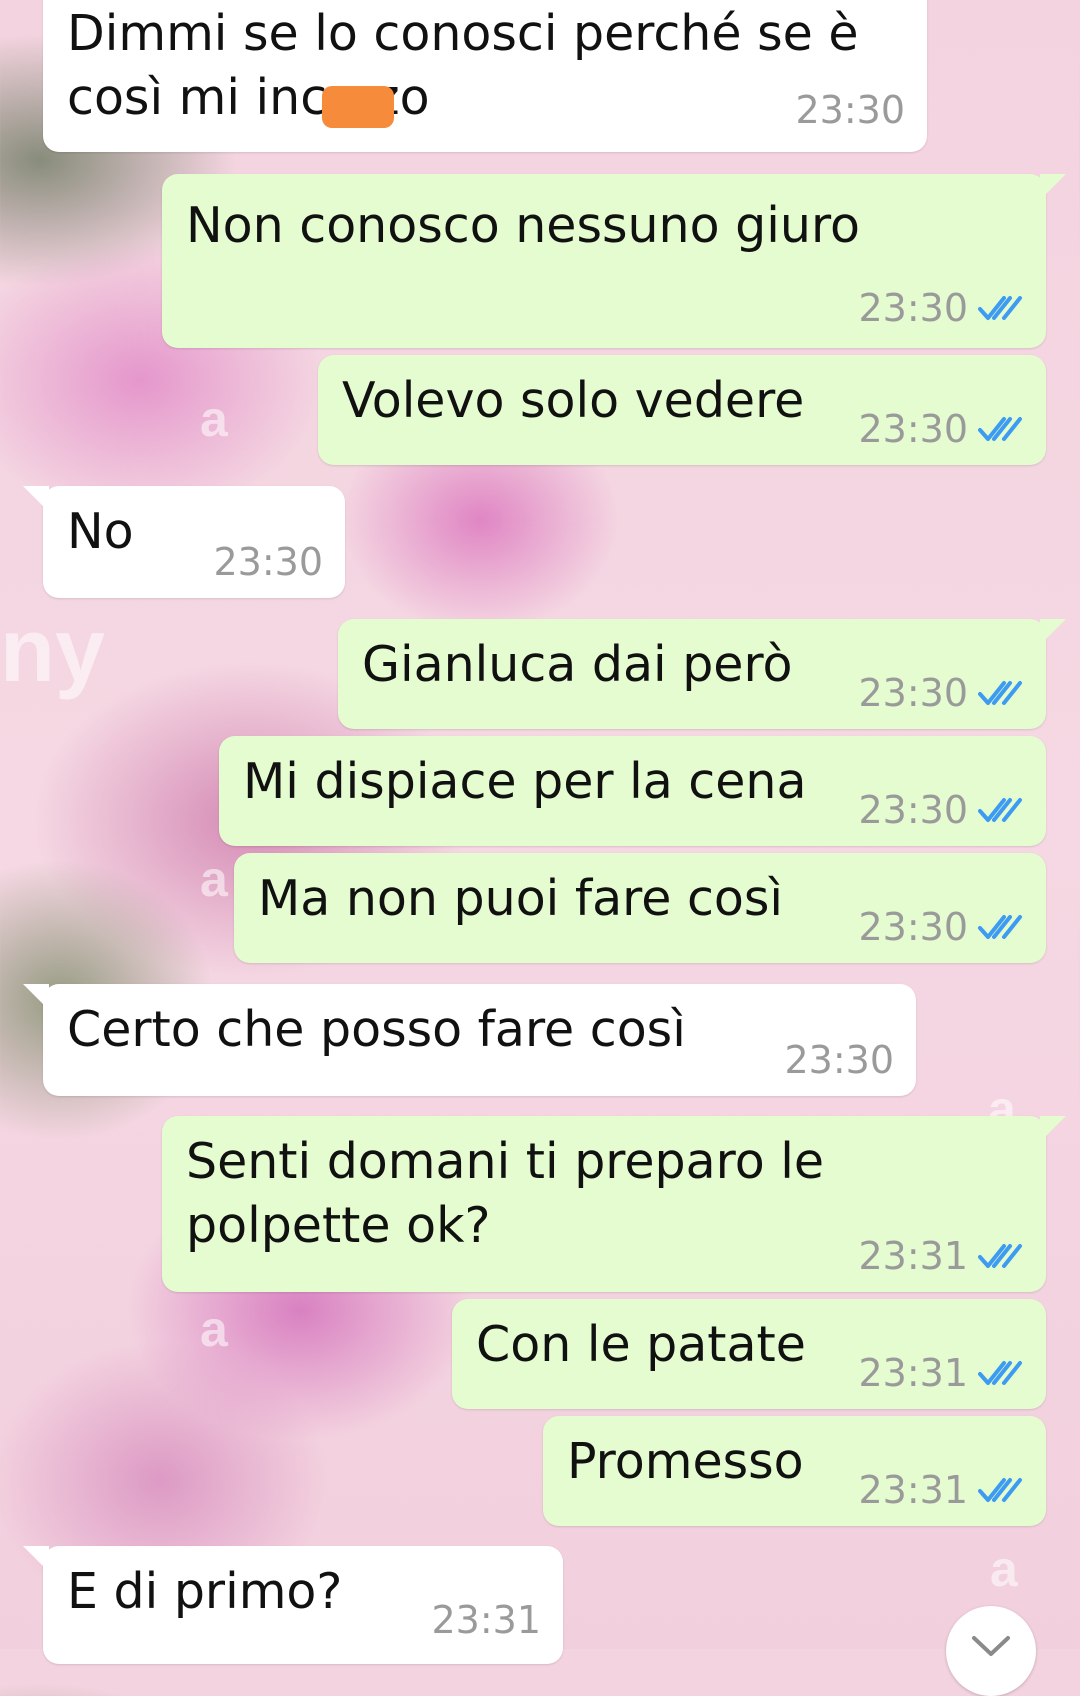  I want to click on message-incoming: Certo che posso fare così 23:30, so click(469, 1040).